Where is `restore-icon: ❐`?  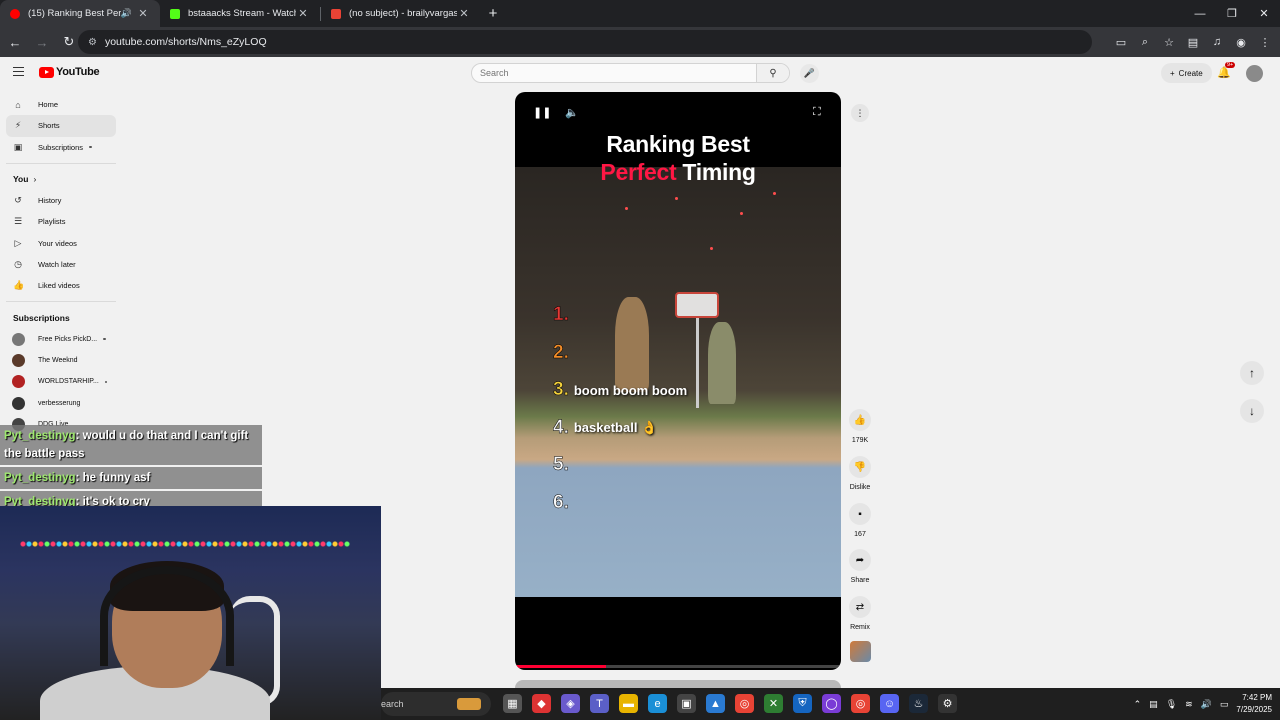
restore-icon: ❐ is located at coordinates (1232, 13).